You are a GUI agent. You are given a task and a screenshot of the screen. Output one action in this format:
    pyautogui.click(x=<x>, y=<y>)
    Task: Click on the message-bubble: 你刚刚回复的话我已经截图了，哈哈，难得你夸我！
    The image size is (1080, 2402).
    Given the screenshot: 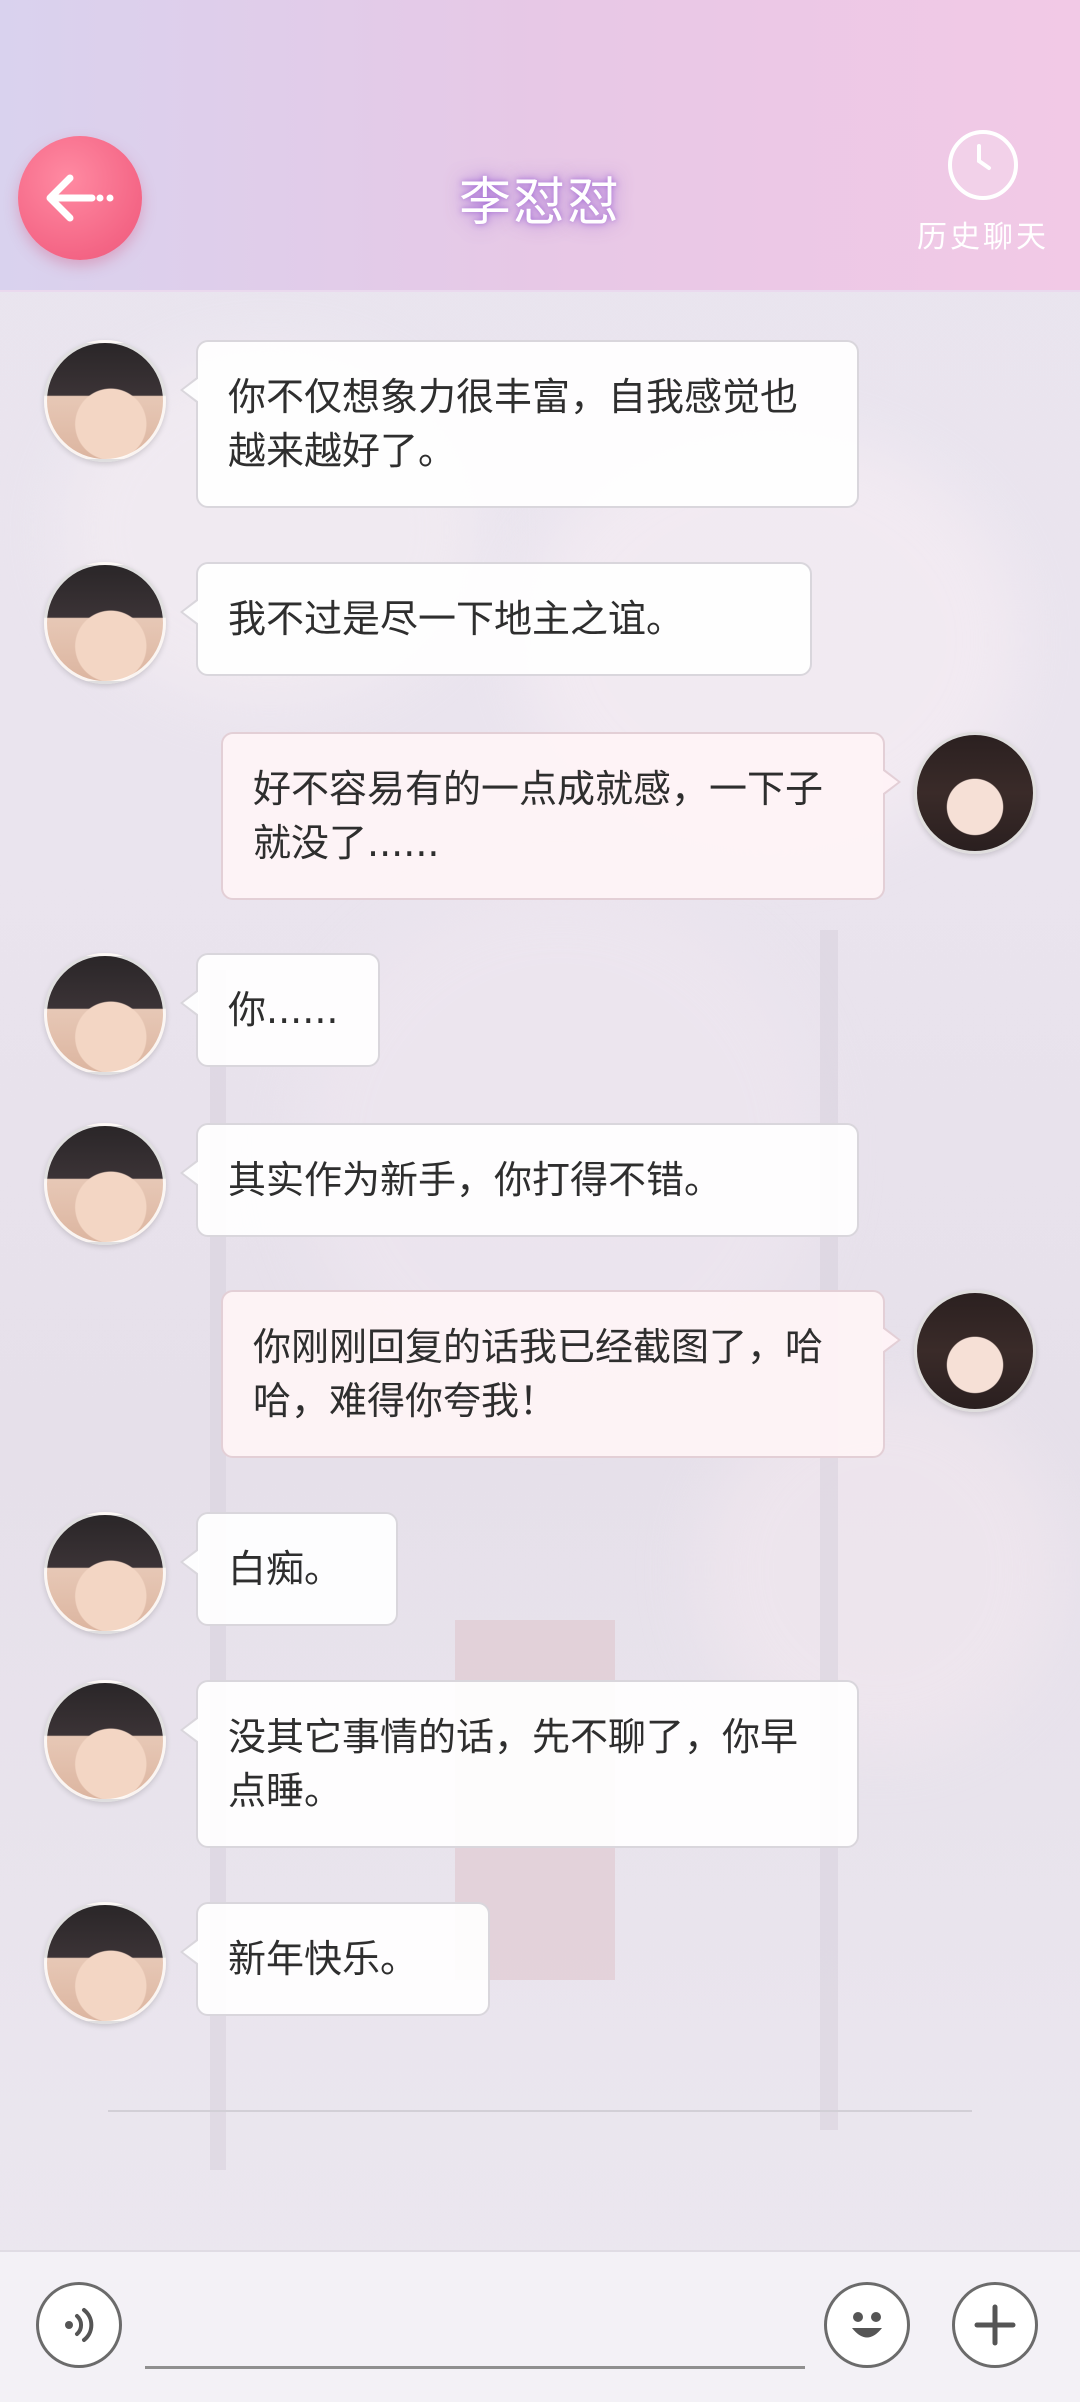 What is the action you would take?
    pyautogui.click(x=561, y=1374)
    